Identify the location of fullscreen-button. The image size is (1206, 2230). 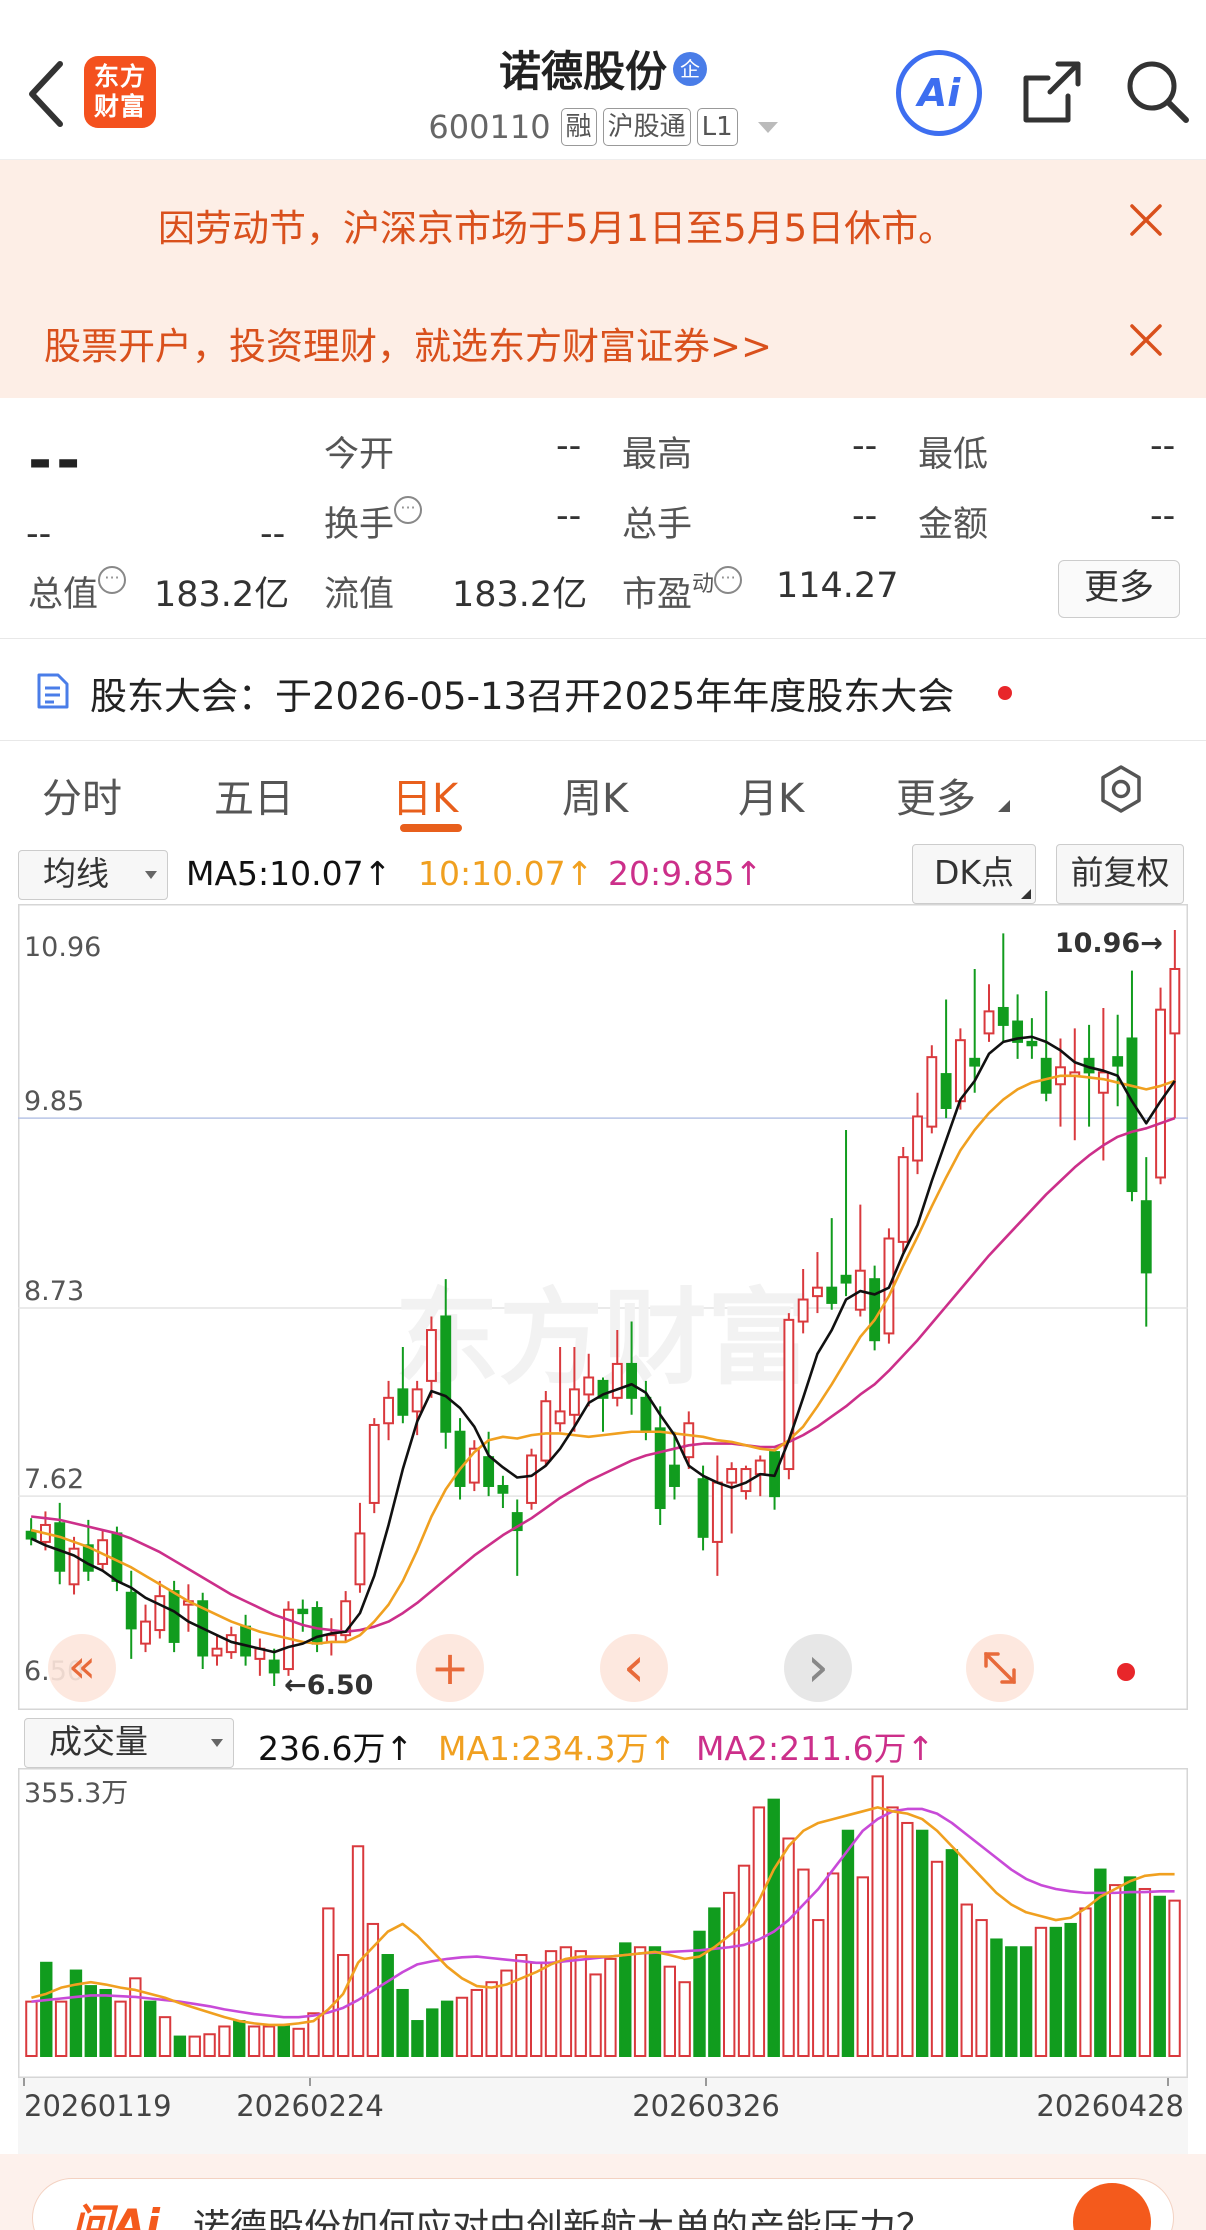
(1000, 1668).